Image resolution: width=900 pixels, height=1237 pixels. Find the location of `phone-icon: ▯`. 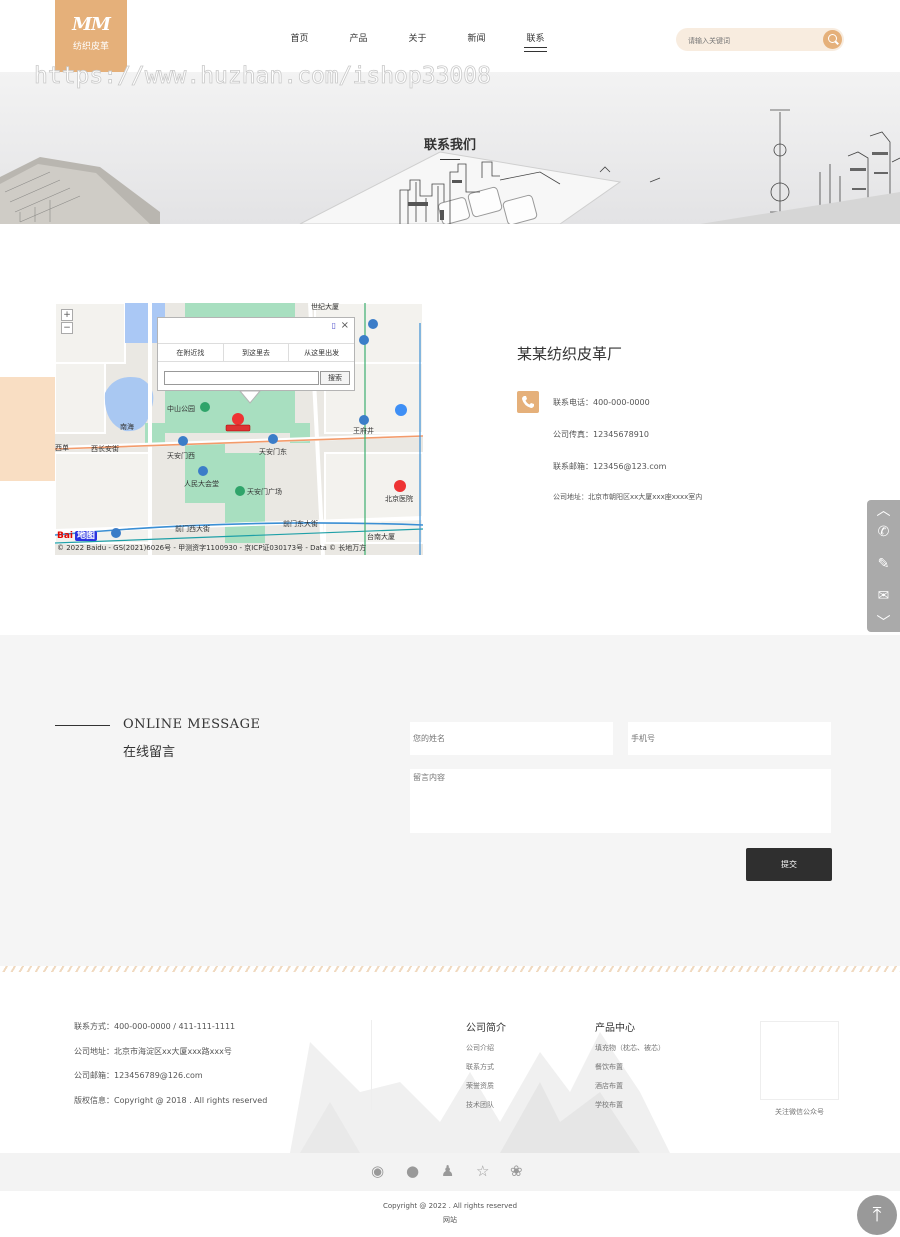

phone-icon: ▯ is located at coordinates (334, 325).